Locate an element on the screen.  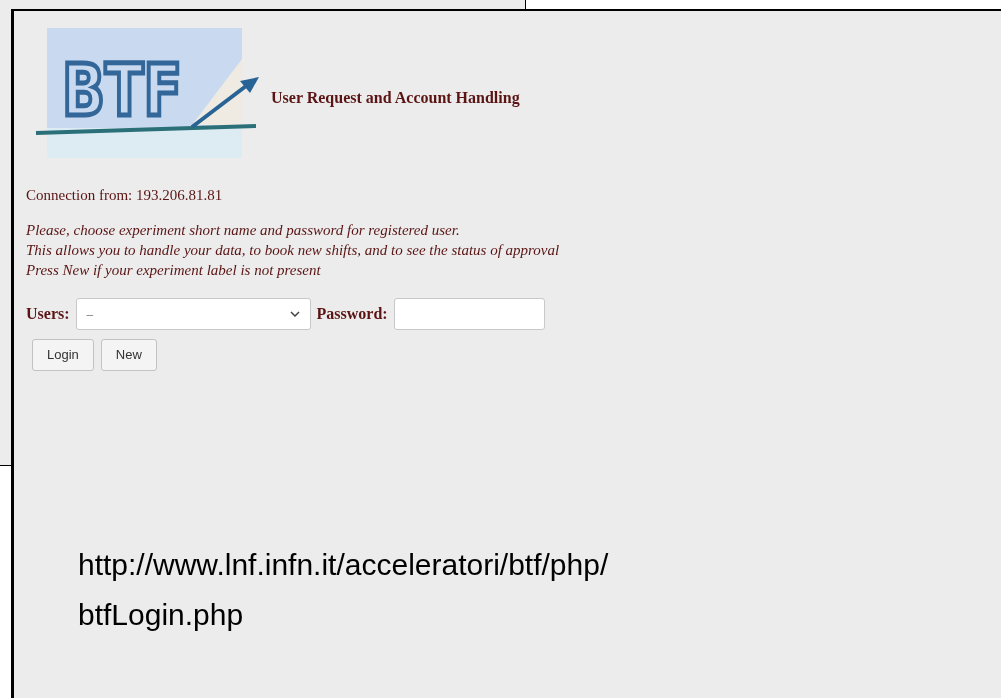
chevron-down-icon is located at coordinates (294, 313).